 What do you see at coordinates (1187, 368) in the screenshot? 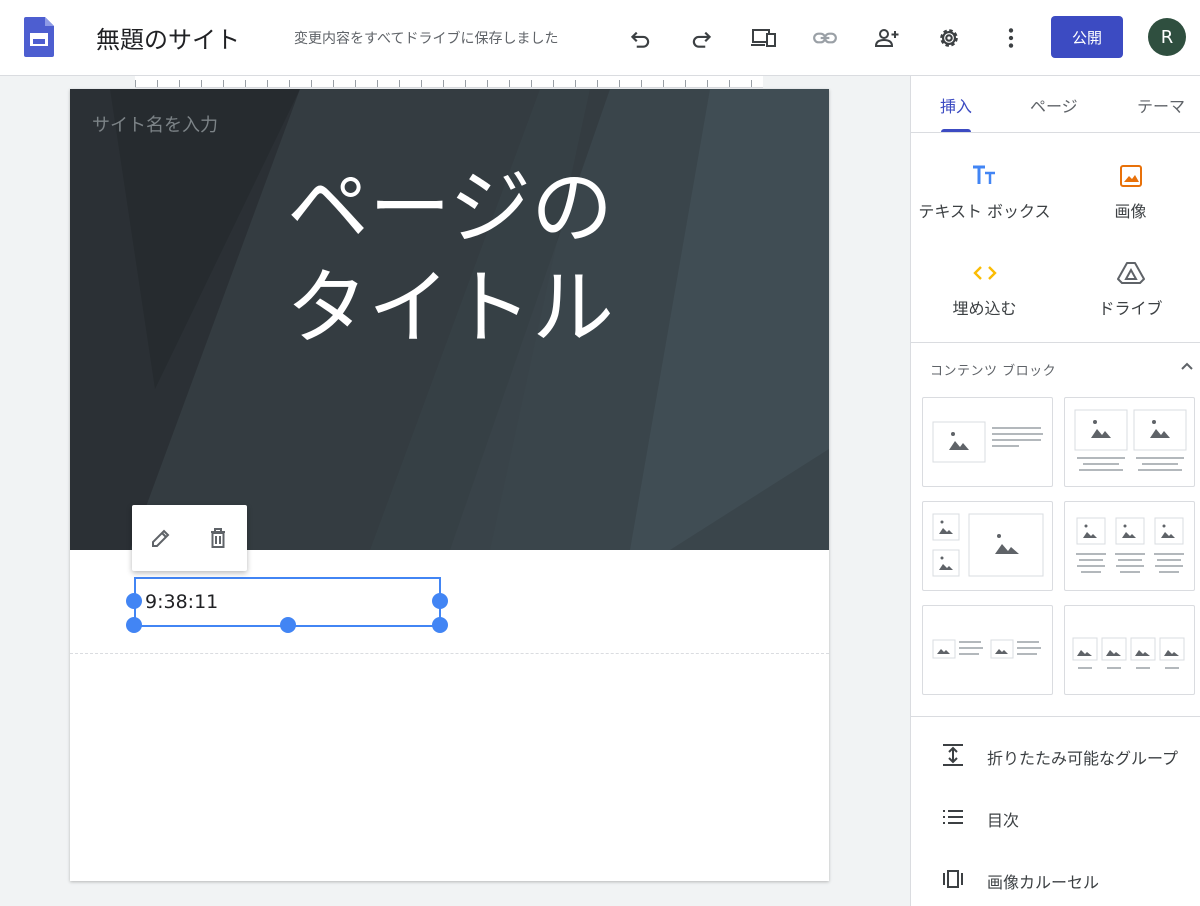
I see `chevron-up-icon` at bounding box center [1187, 368].